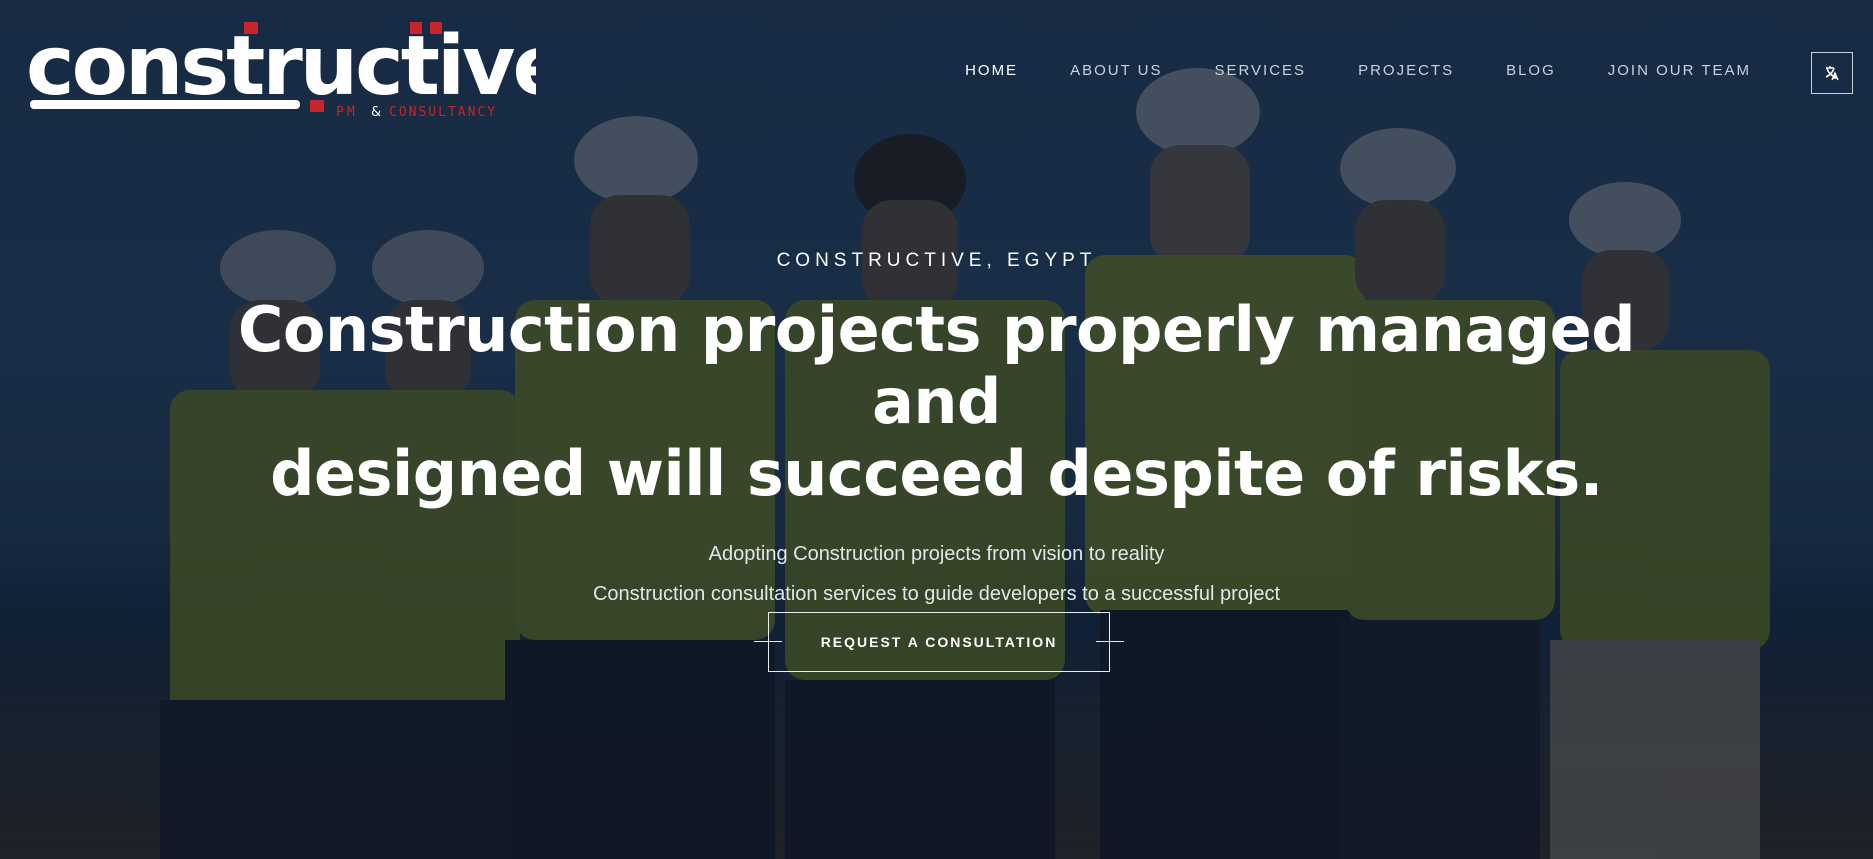 This screenshot has width=1873, height=859. Describe the element at coordinates (768, 641) in the screenshot. I see `cta-decorative-line-left` at that location.